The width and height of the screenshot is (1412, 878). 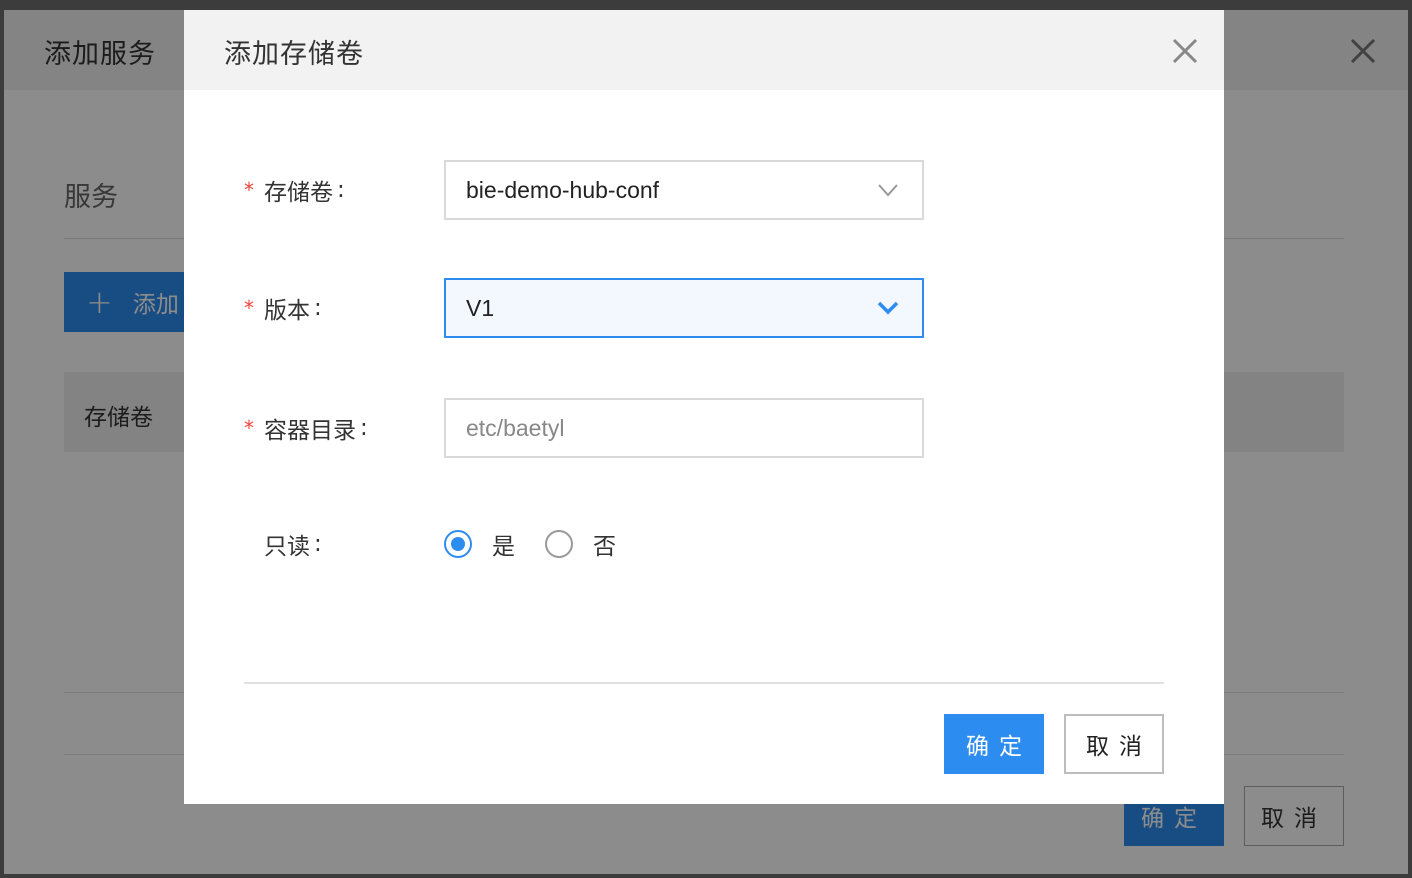 What do you see at coordinates (503, 547) in the screenshot?
I see `readonly-radio-yes-label: 是` at bounding box center [503, 547].